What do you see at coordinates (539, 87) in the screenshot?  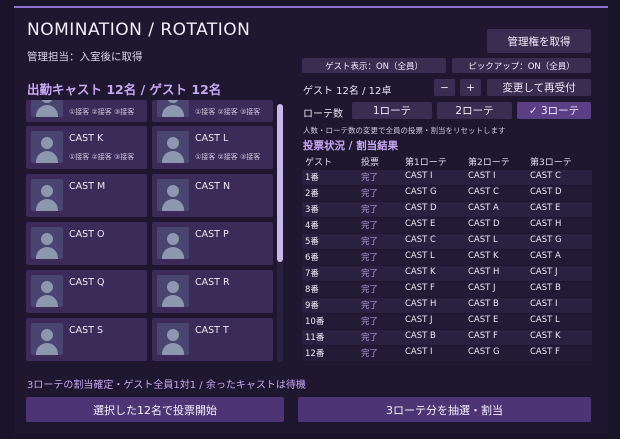 I see `reaccept-button: 変更して再受付` at bounding box center [539, 87].